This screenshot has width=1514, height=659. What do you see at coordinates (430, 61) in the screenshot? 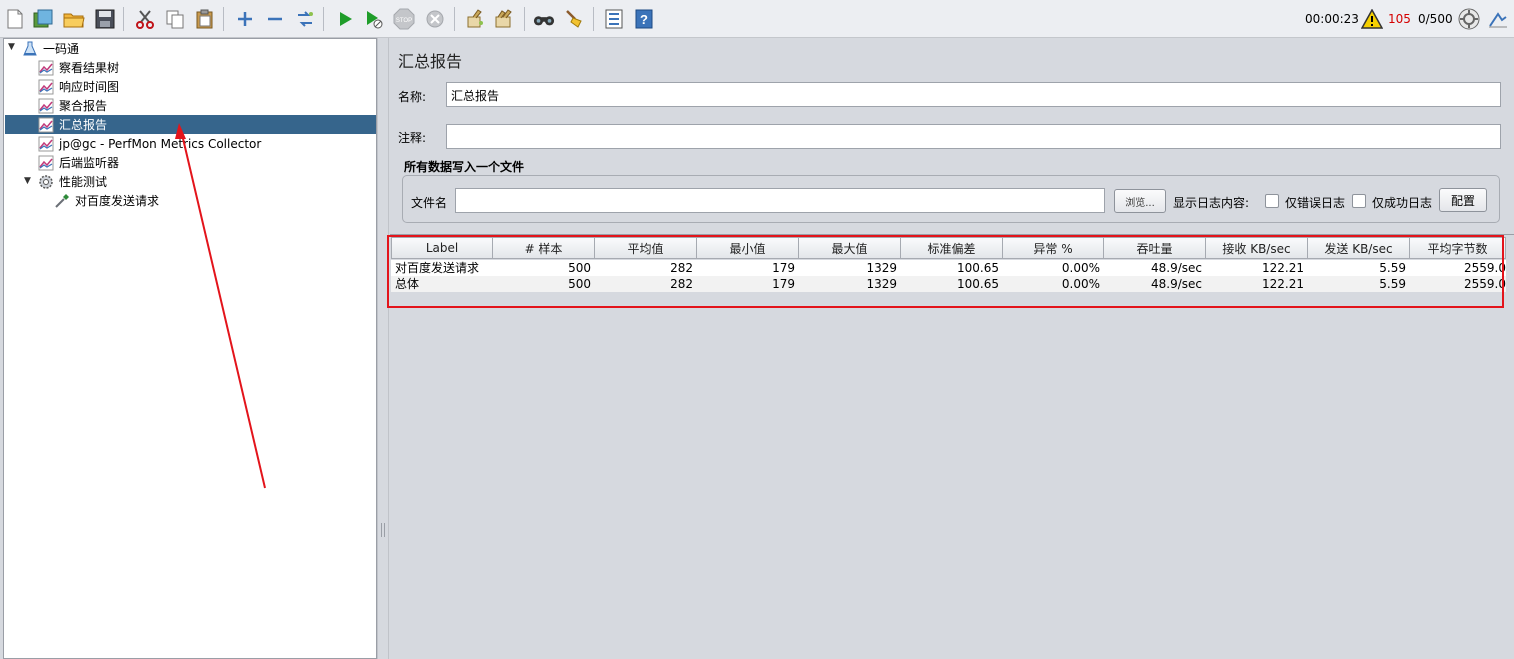
I see `page-title: 汇总报告` at bounding box center [430, 61].